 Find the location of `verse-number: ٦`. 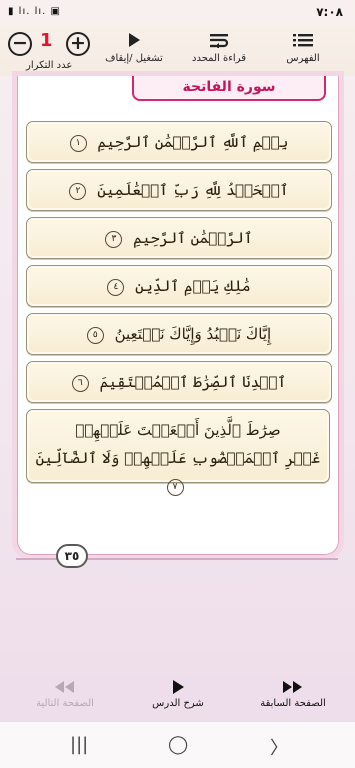

verse-number: ٦ is located at coordinates (80, 383).